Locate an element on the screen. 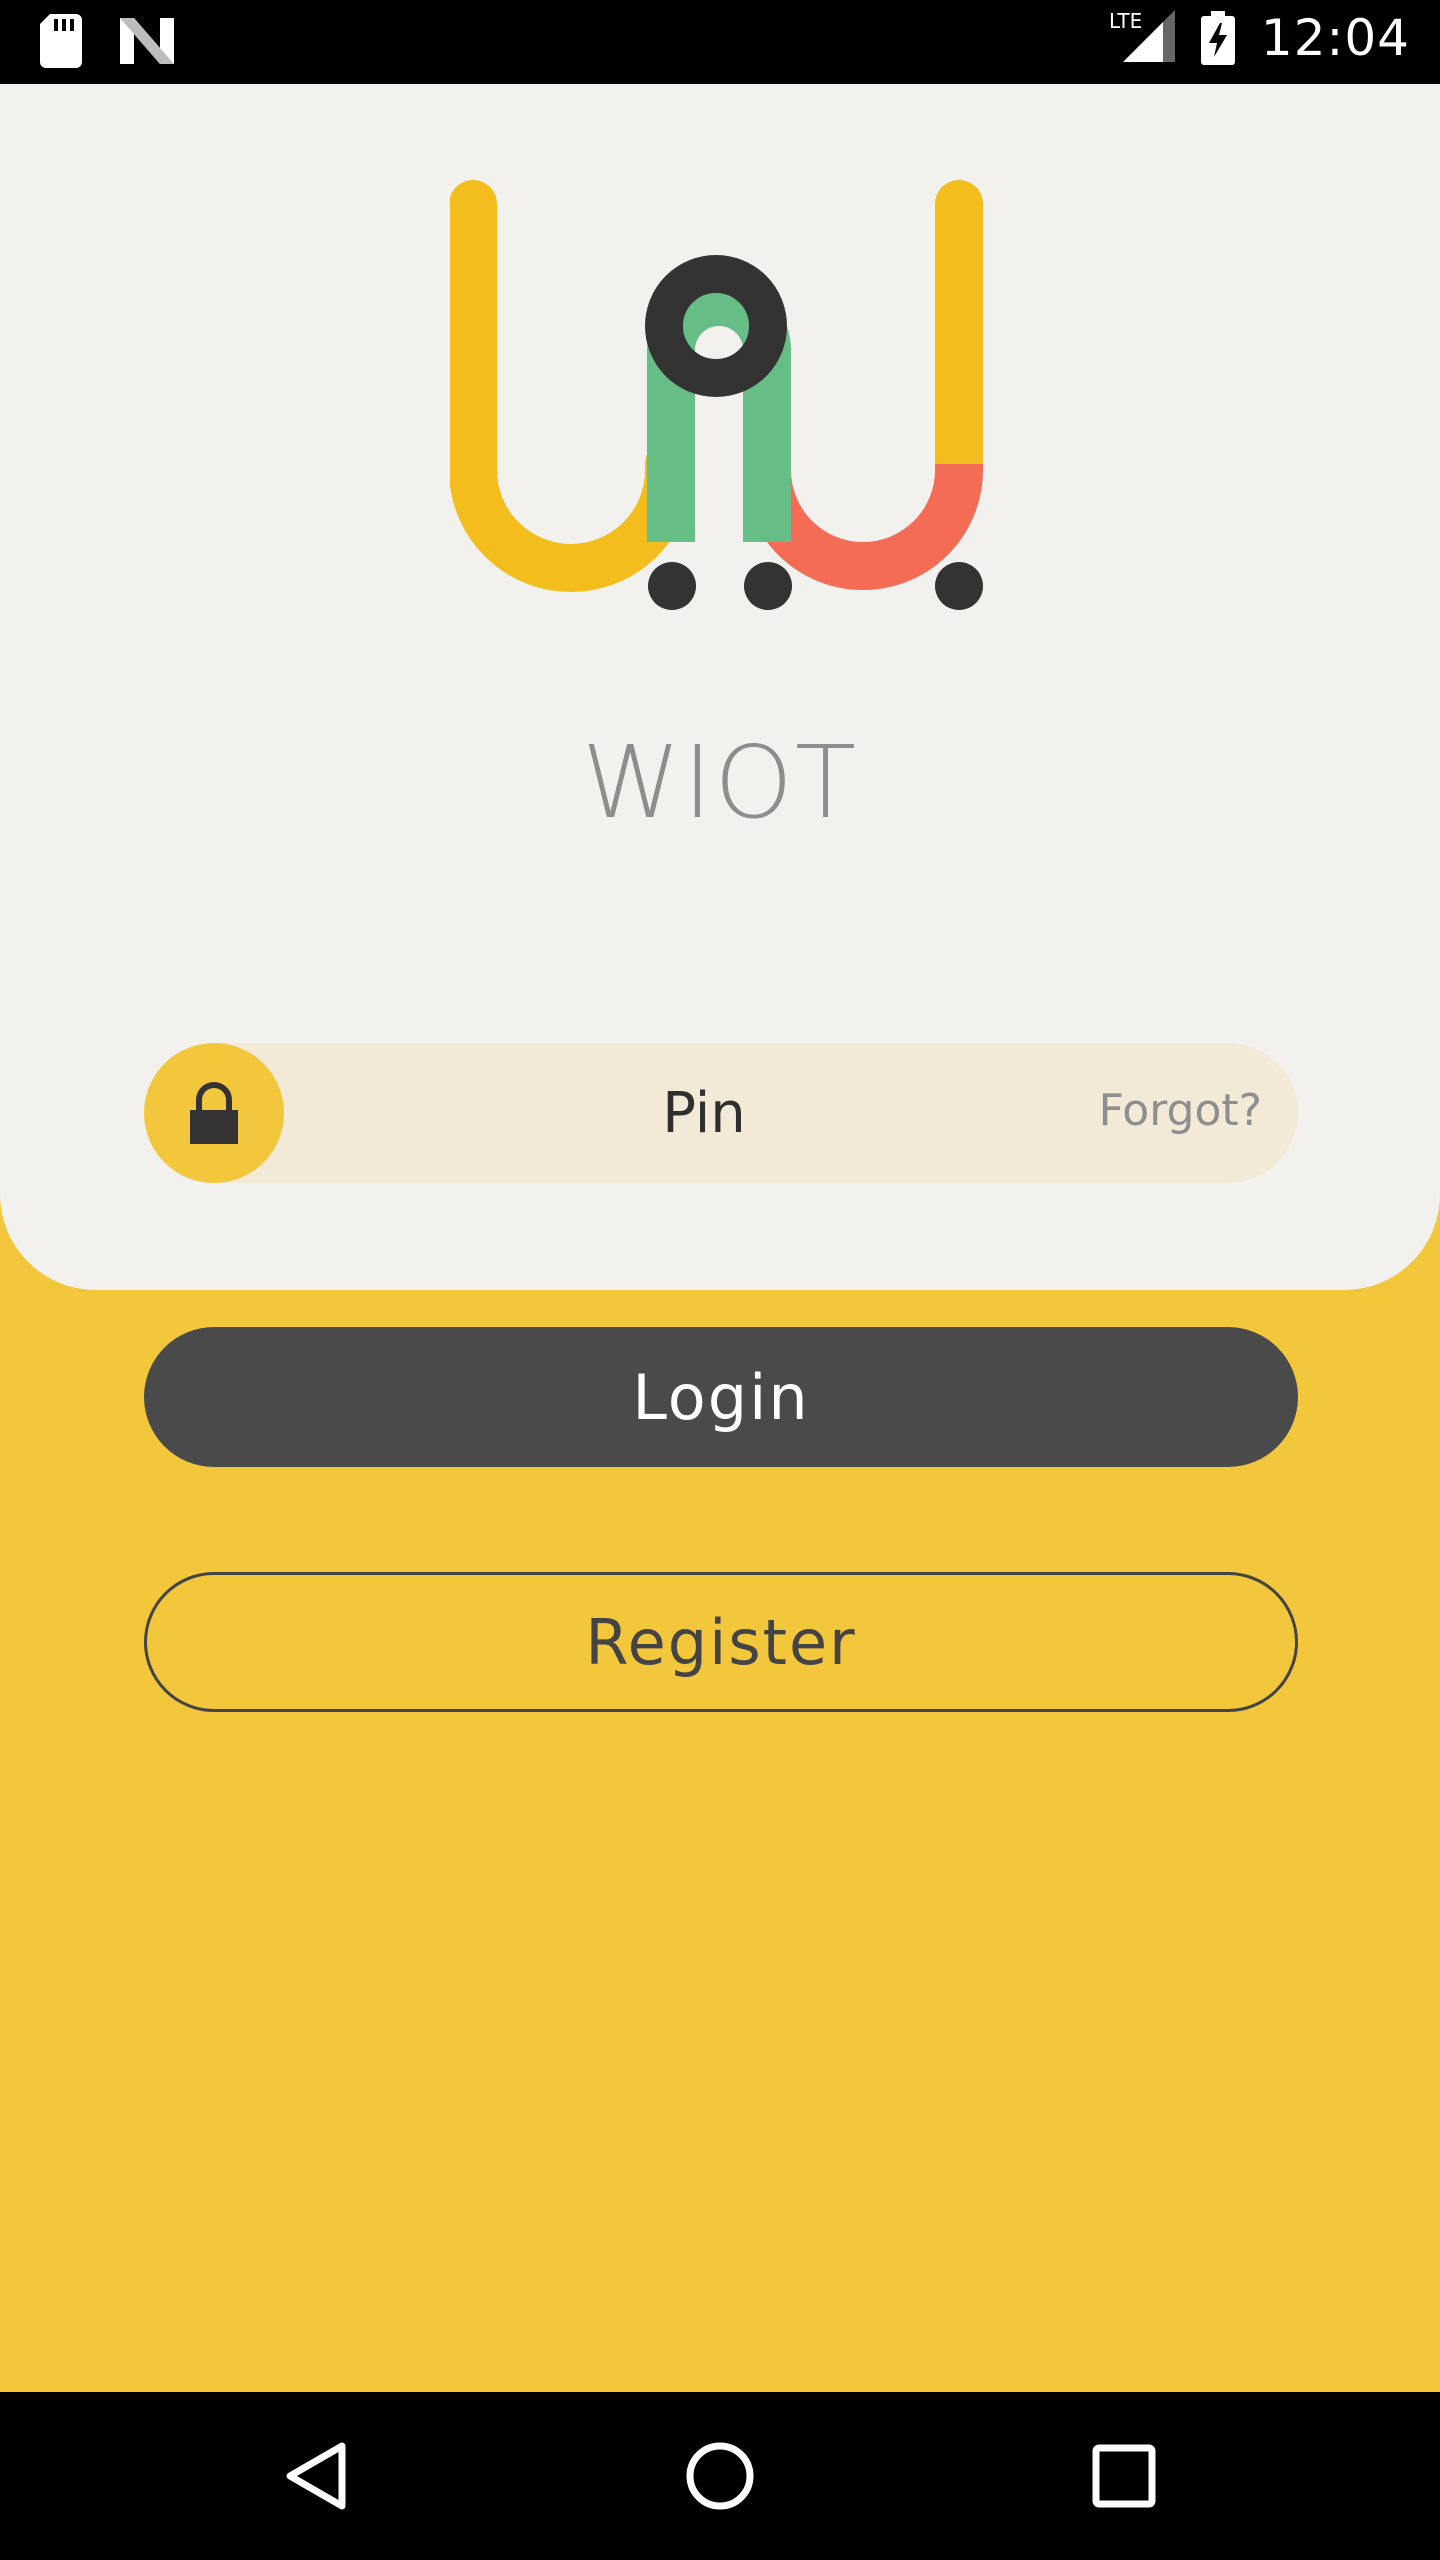 The height and width of the screenshot is (2560, 1440). recents-icon is located at coordinates (1124, 2476).